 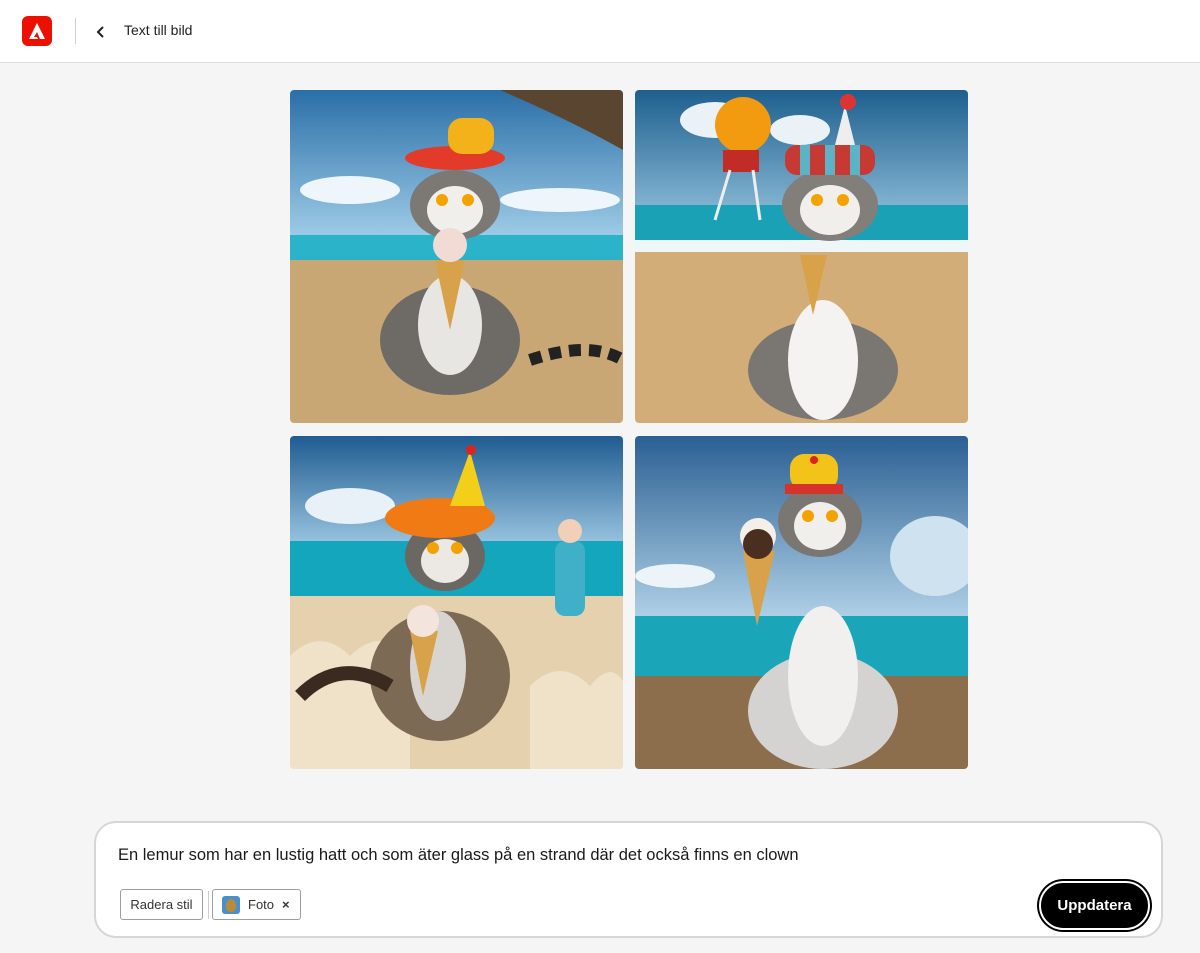 I want to click on clear-style-button: Radera stil, so click(x=161, y=904).